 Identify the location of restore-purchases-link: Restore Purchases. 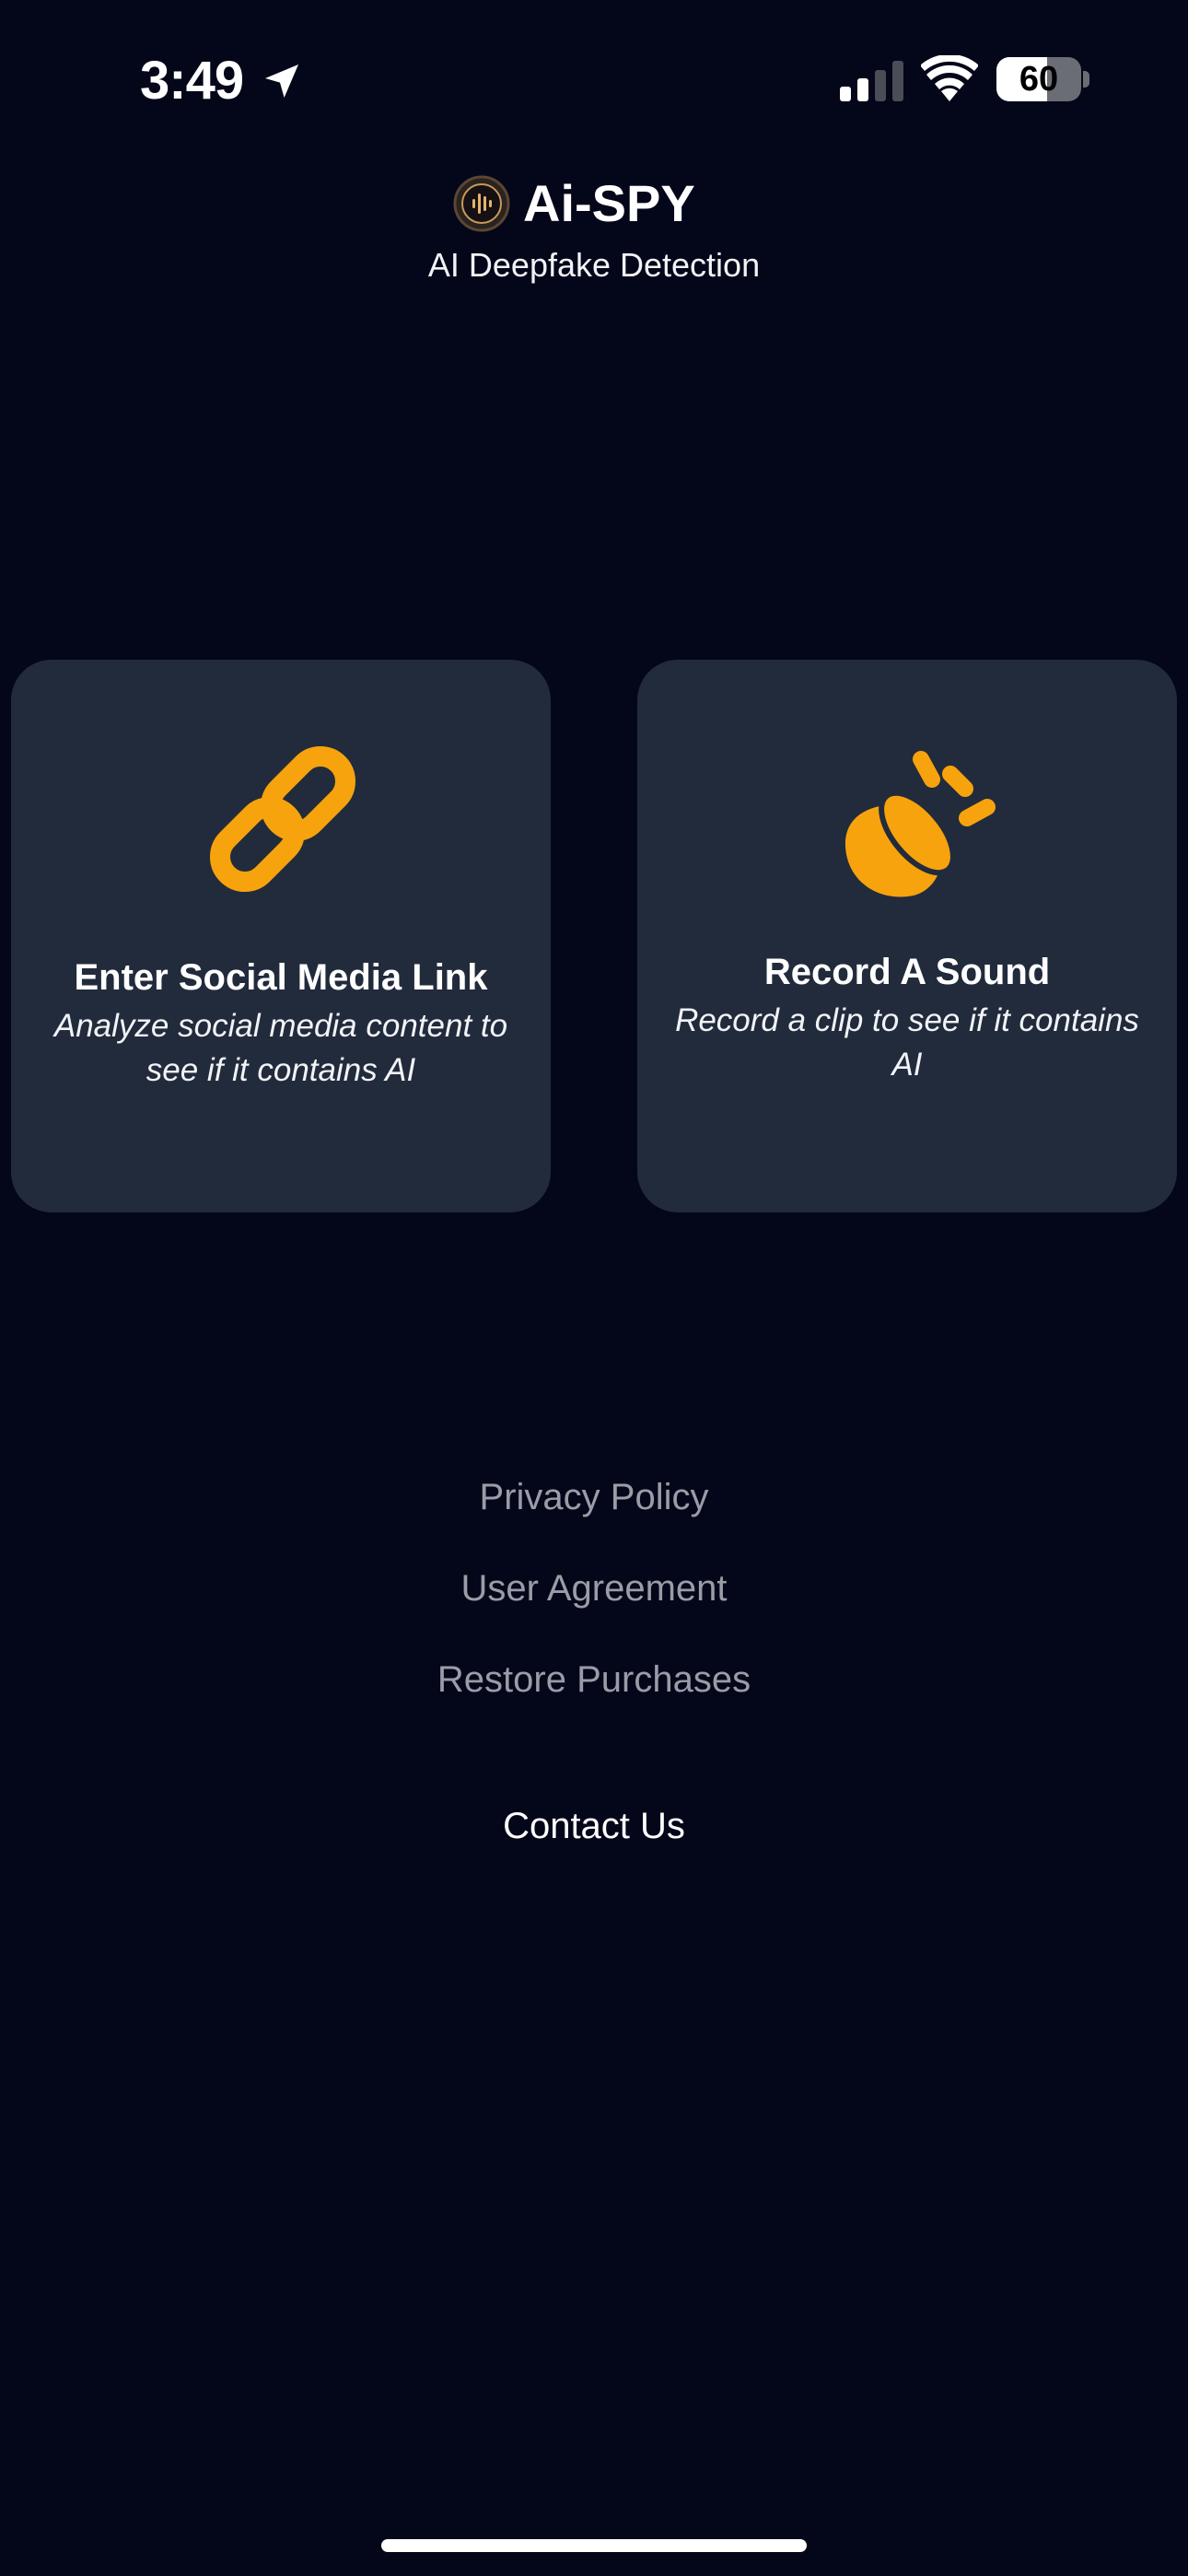
(594, 1679).